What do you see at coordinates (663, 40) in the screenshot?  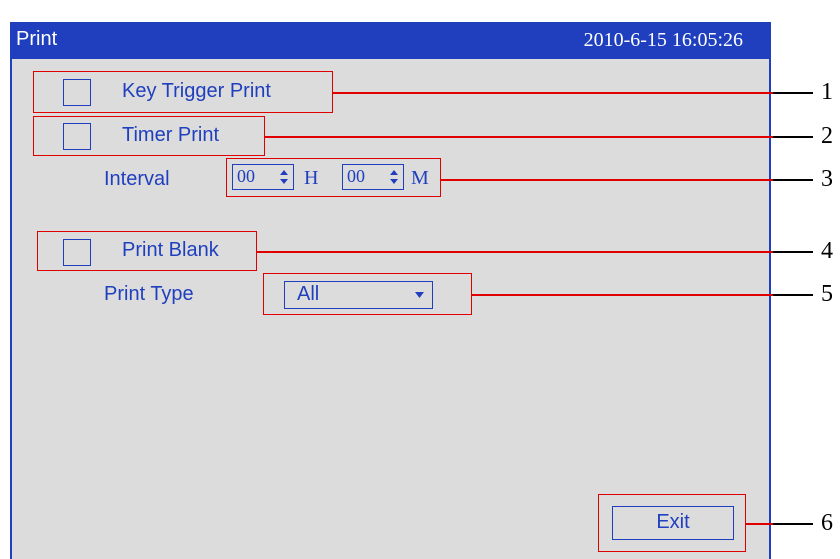 I see `datetime-display: 2010-6-15 16:05:26` at bounding box center [663, 40].